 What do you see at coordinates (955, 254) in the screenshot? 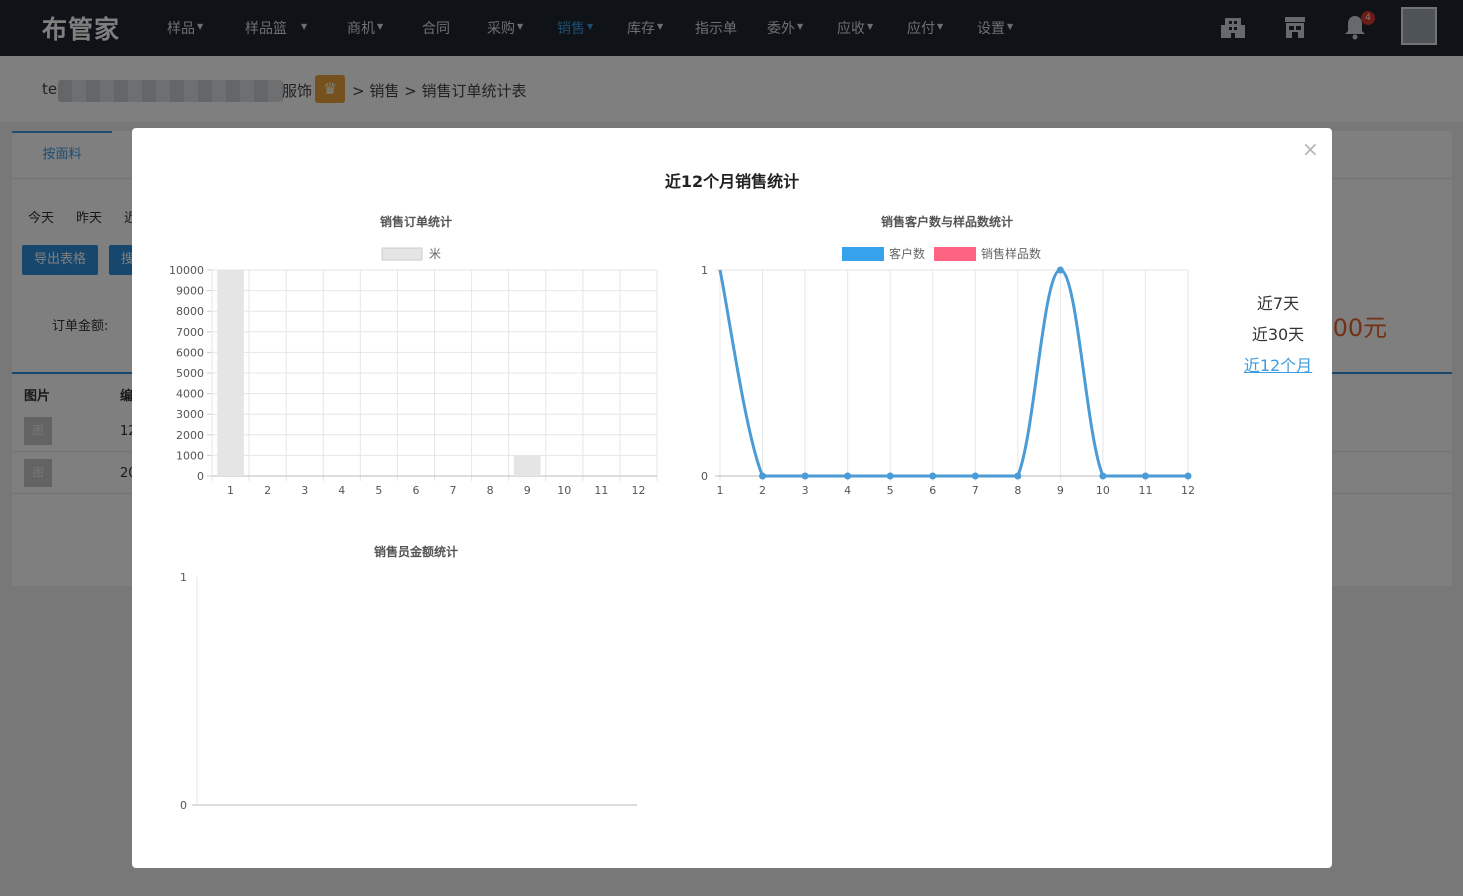
I see `legend-swatch-samples` at bounding box center [955, 254].